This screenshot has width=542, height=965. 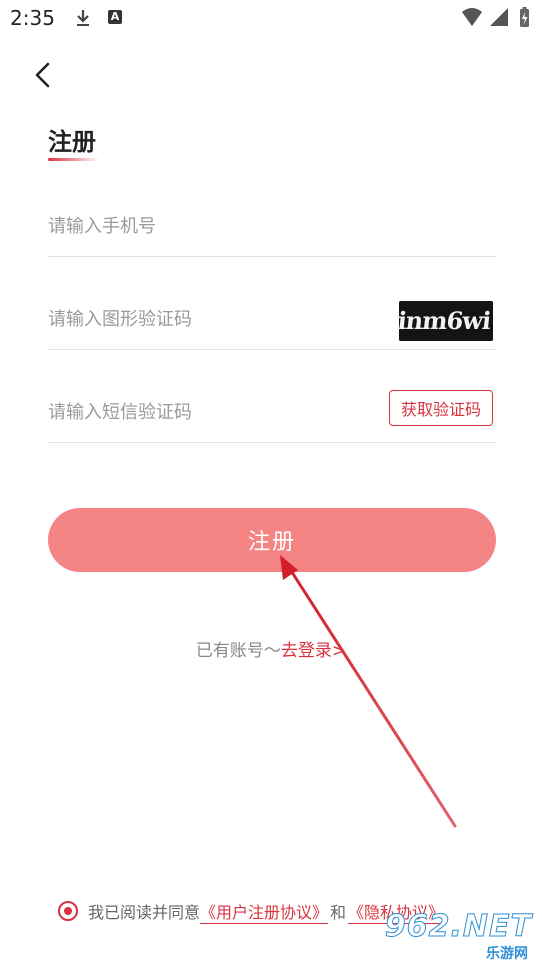 What do you see at coordinates (144, 912) in the screenshot?
I see `agreement-text: 我已阅读并同意` at bounding box center [144, 912].